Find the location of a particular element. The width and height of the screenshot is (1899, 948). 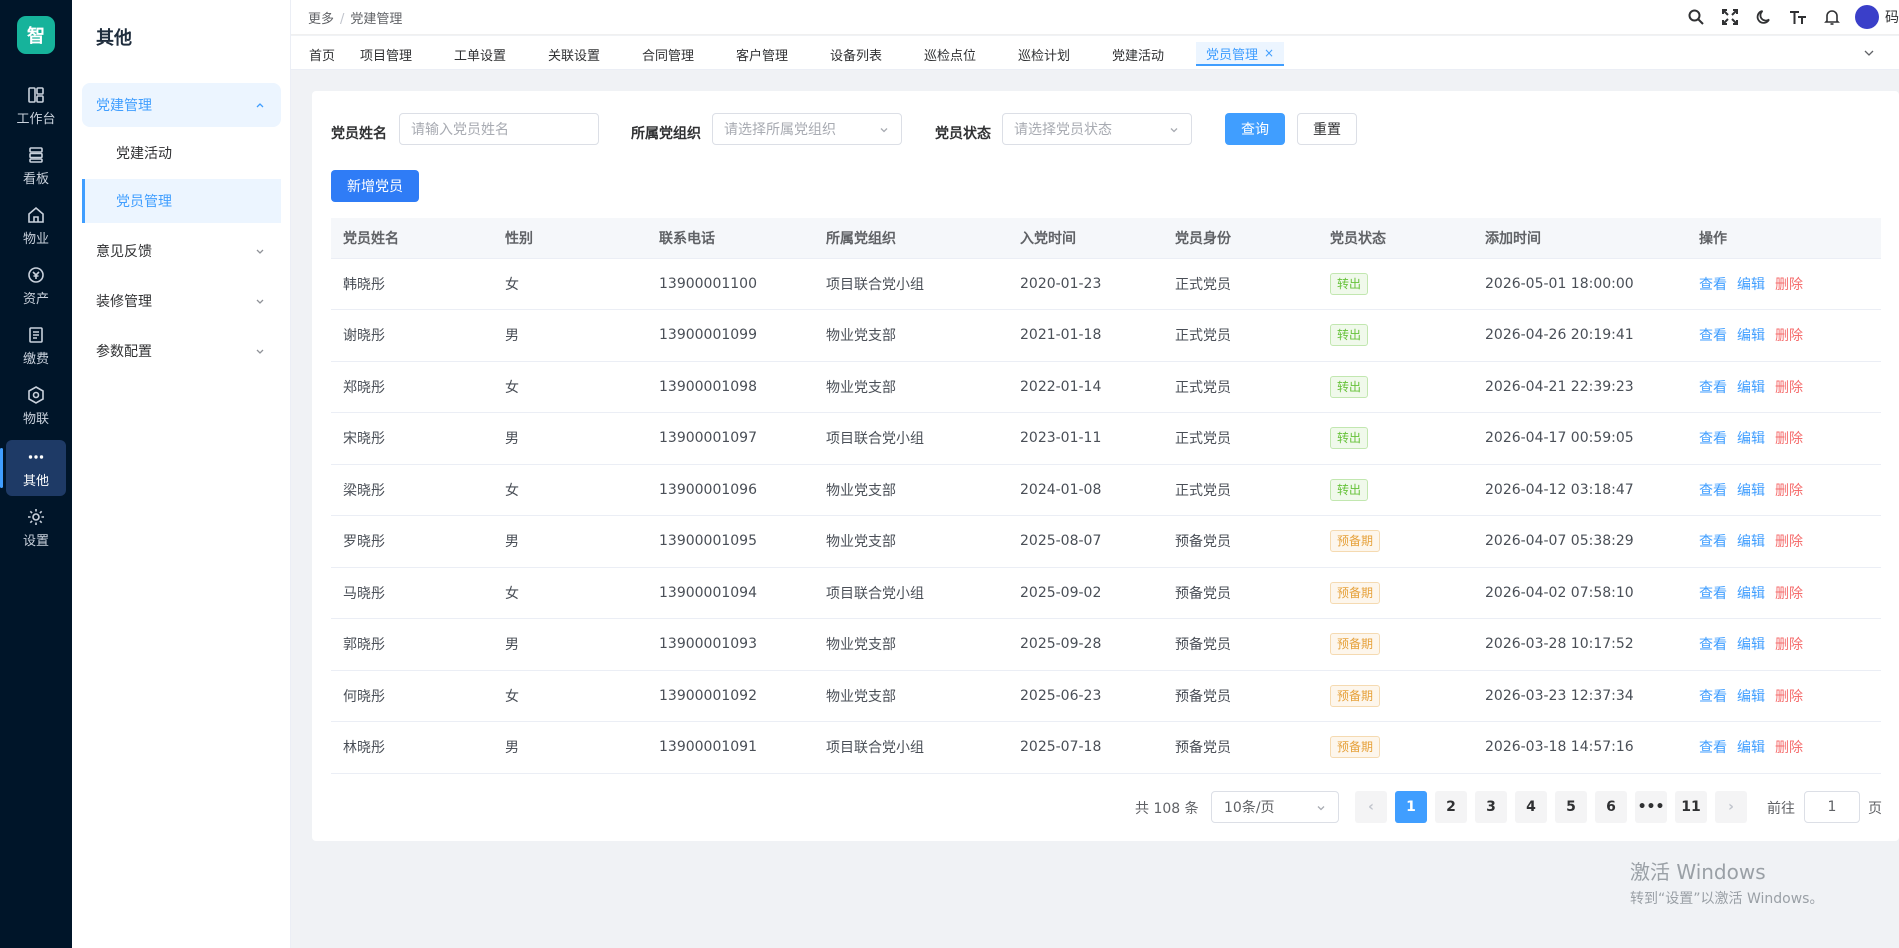

tab-home: 首页 is located at coordinates (322, 54).